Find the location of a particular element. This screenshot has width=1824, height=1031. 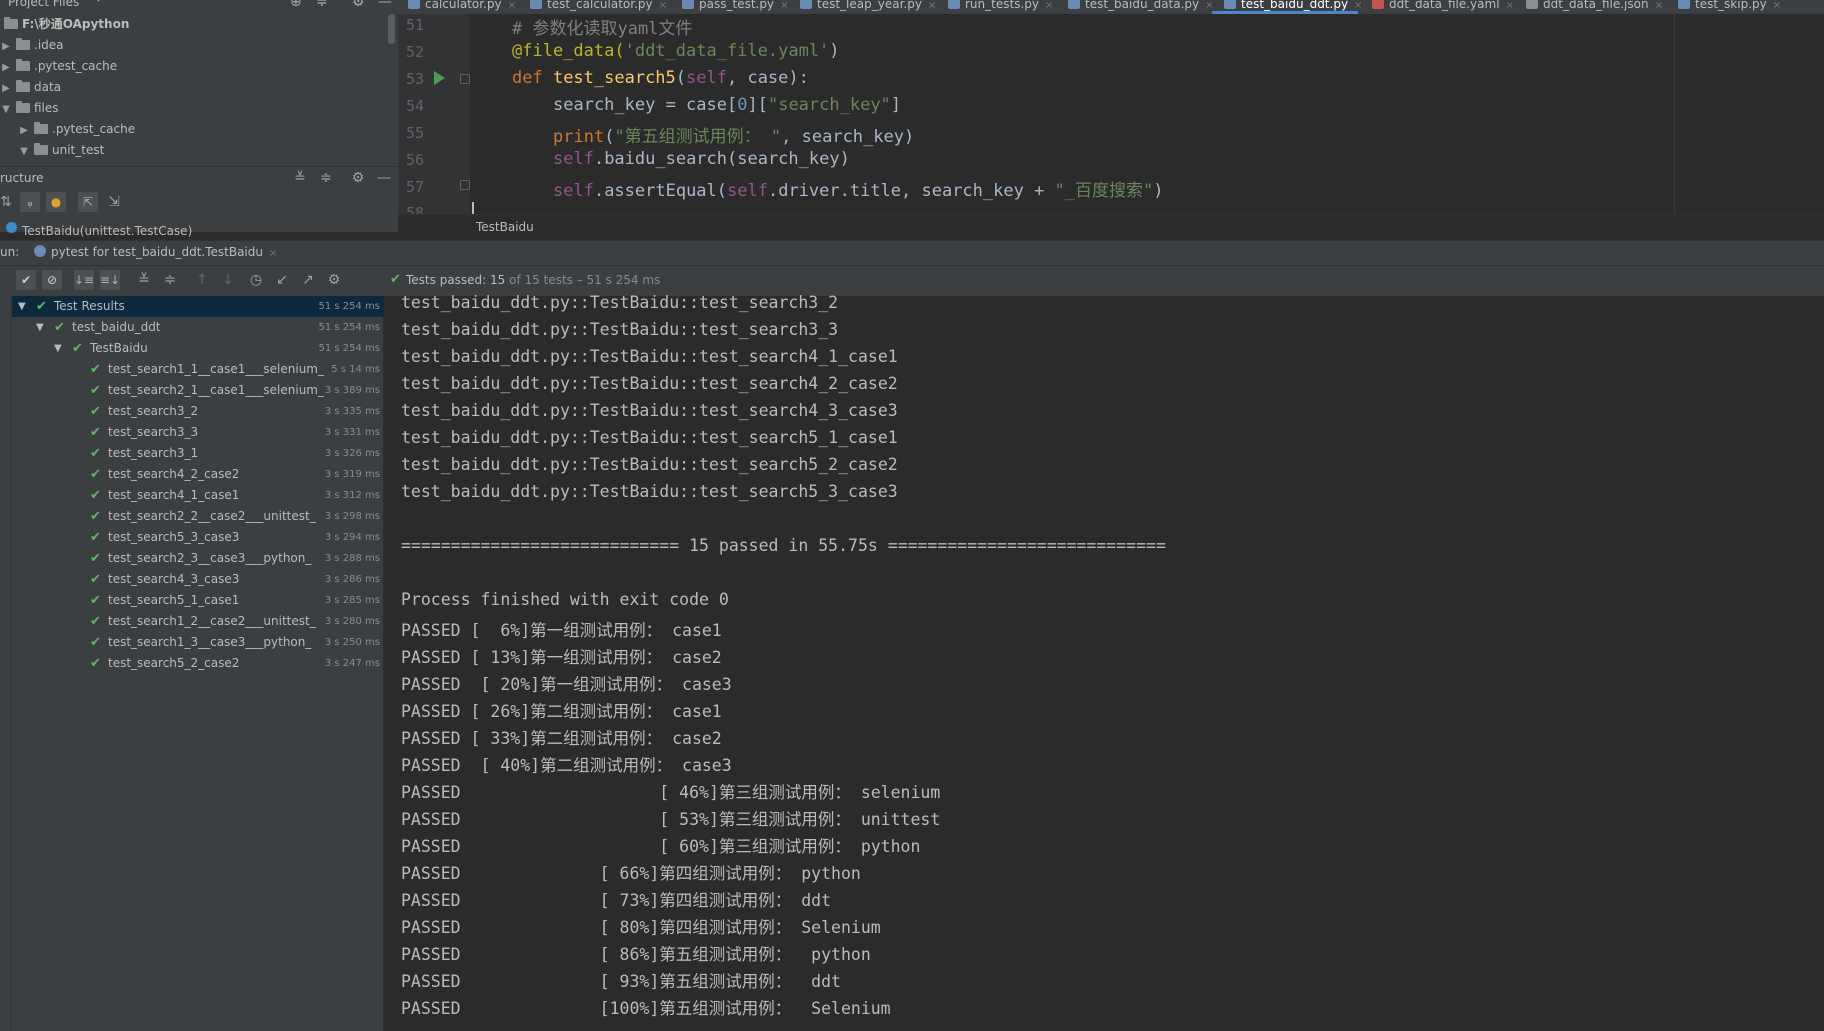

test-row: ✔ test_search3_2 3 s 335 ms is located at coordinates (198, 411).